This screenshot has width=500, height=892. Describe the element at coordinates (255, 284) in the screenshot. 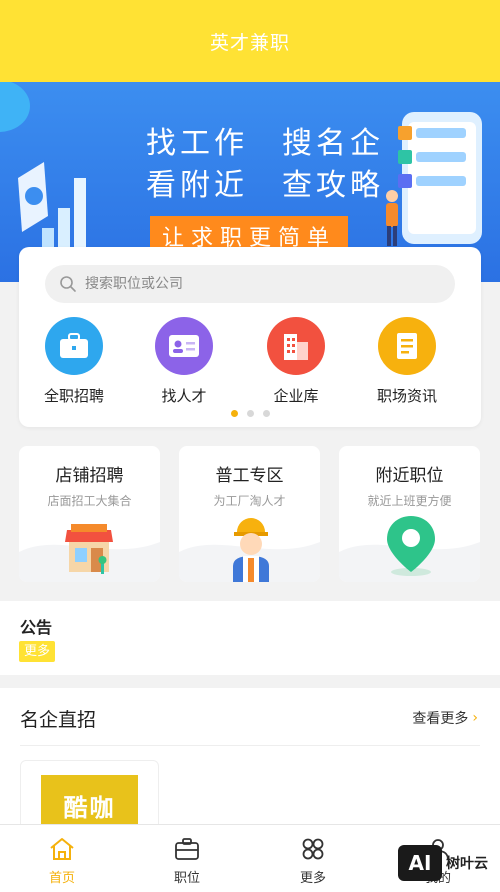

I see `search-input` at that location.